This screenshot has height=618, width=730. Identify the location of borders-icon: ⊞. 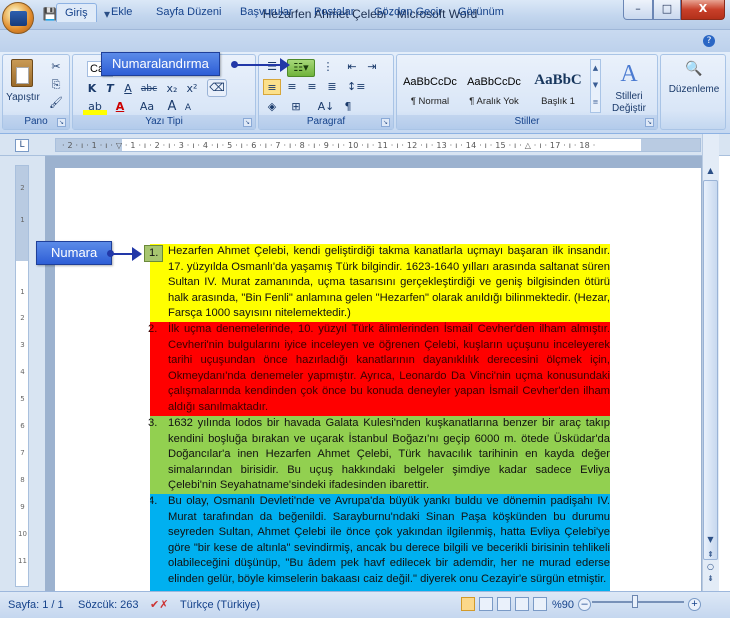
(296, 107).